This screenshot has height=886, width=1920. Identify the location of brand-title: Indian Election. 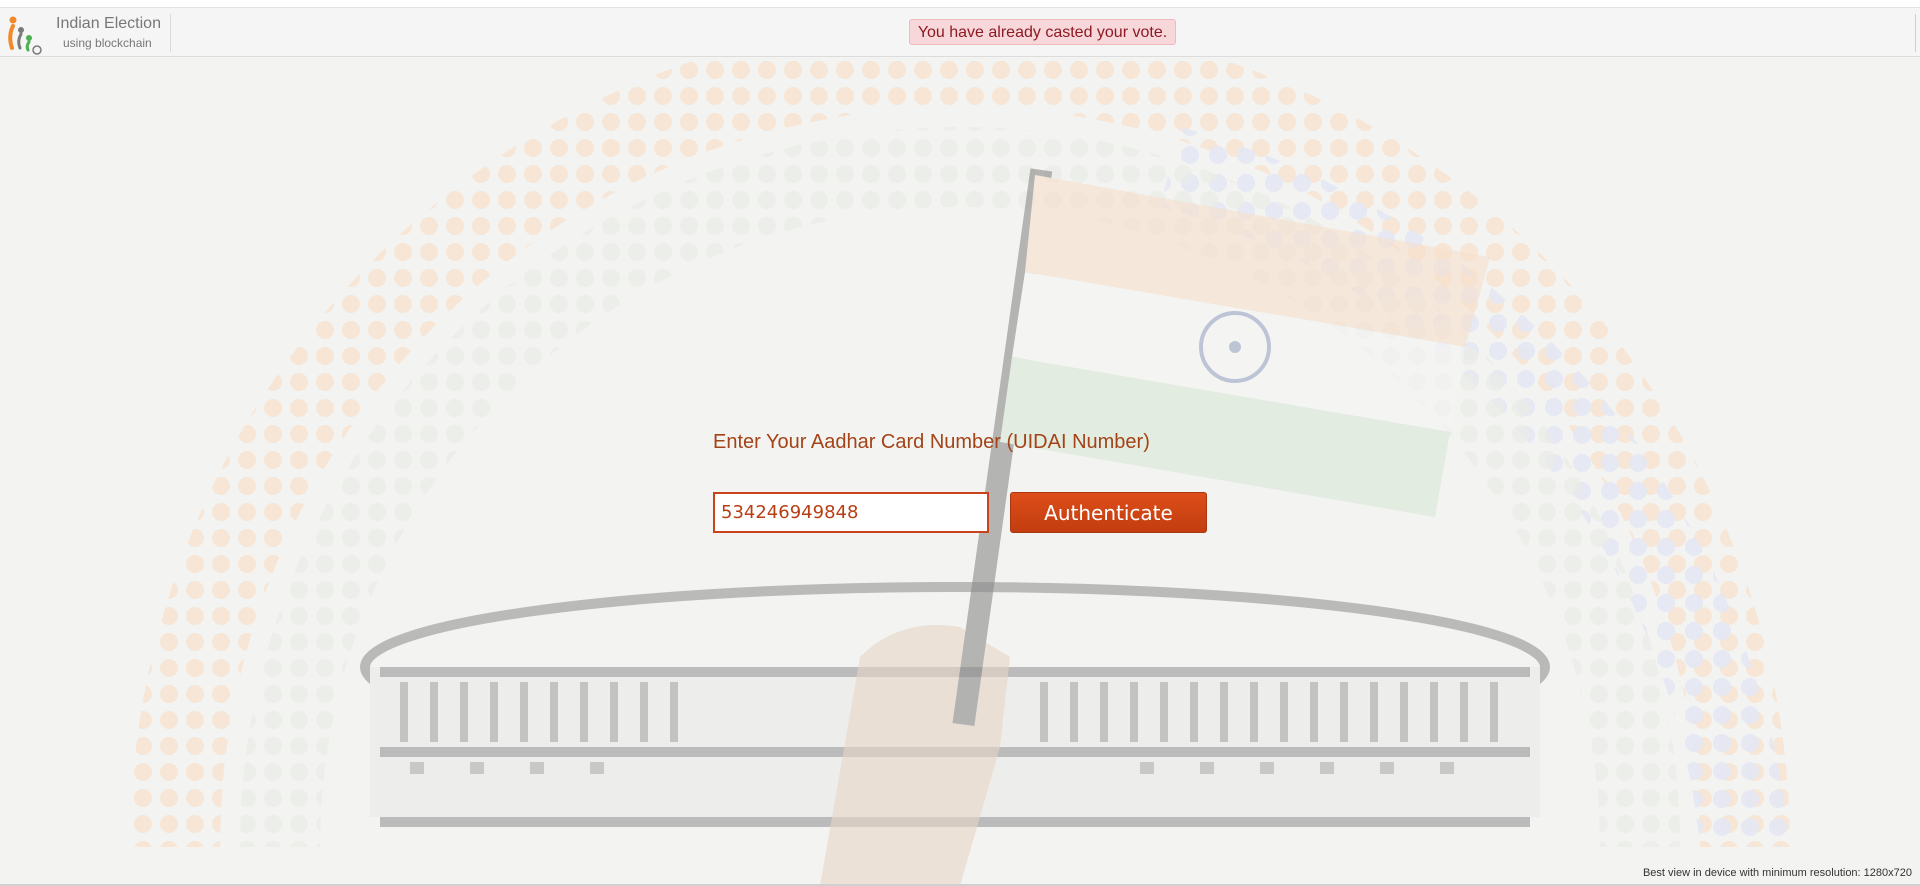
(108, 23).